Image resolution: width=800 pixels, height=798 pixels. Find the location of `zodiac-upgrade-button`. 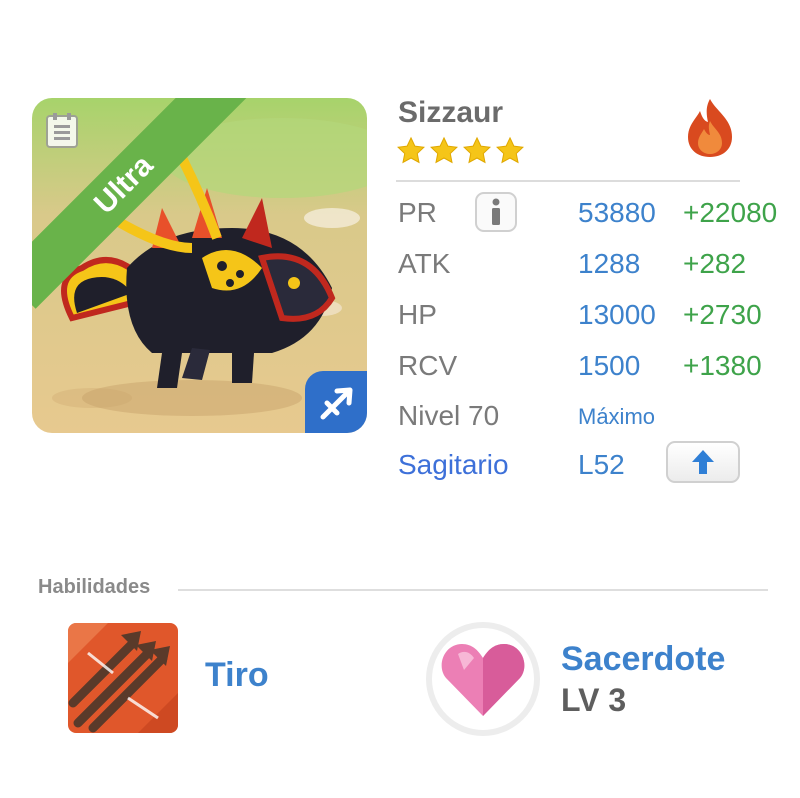

zodiac-upgrade-button is located at coordinates (703, 462).